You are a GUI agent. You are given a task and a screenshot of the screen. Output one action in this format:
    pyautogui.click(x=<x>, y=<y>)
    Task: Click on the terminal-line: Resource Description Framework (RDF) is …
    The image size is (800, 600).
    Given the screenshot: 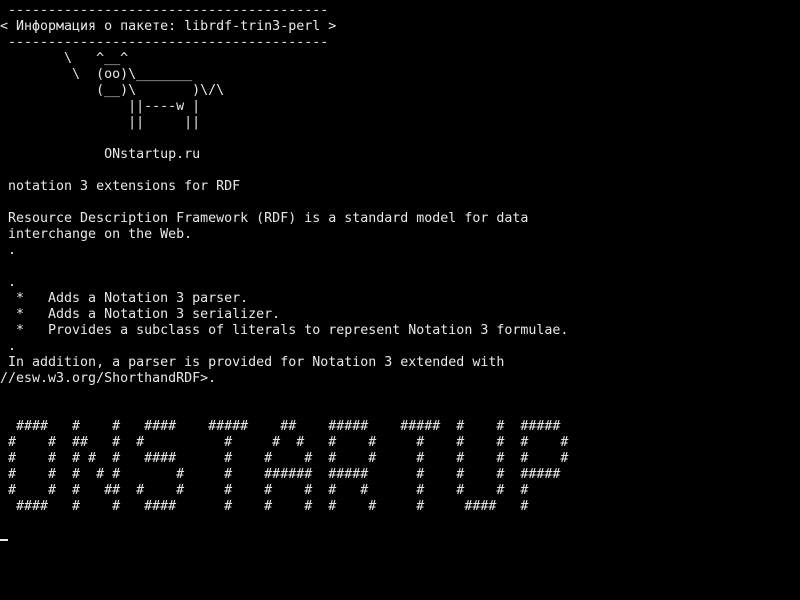 What is the action you would take?
    pyautogui.click(x=264, y=218)
    